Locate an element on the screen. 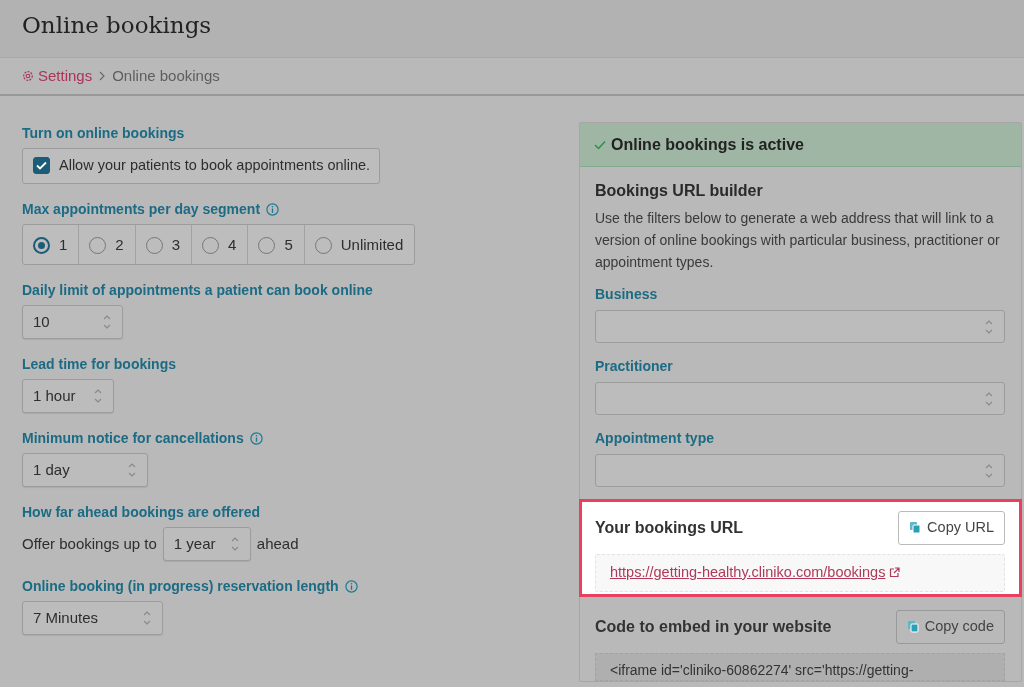 The width and height of the screenshot is (1024, 687). breadcrumb-current: Online bookings is located at coordinates (166, 75).